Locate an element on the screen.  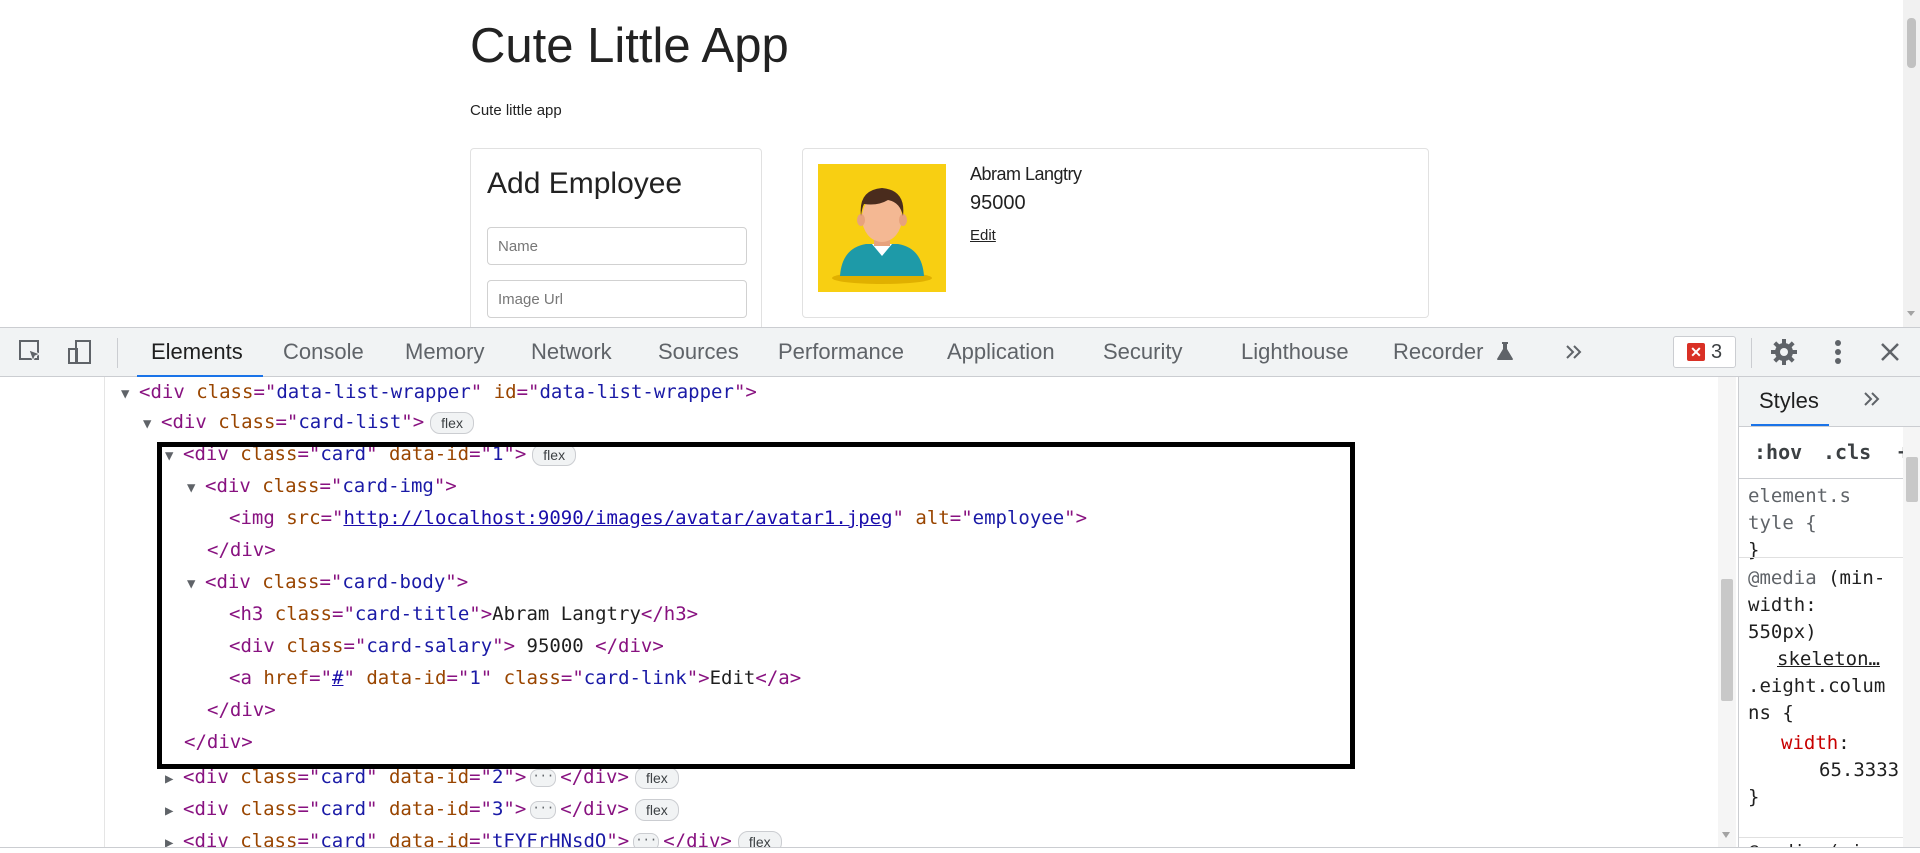
dom-node-card-salary: <div class="card-salary"> 95000 </div> is located at coordinates (446, 646).